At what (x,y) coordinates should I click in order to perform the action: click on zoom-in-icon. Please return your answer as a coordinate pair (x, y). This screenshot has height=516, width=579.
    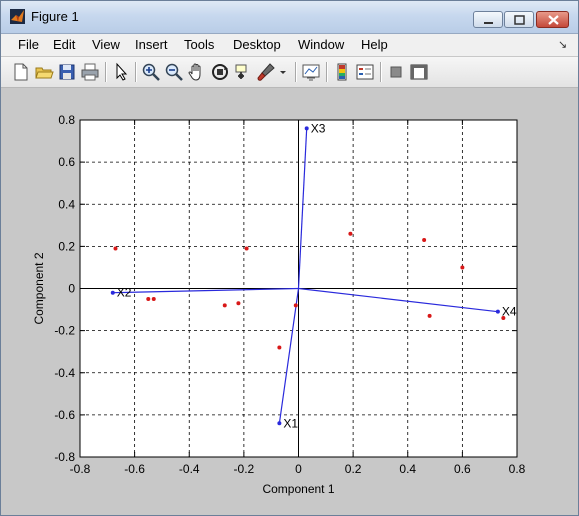
    Looking at the image, I should click on (151, 72).